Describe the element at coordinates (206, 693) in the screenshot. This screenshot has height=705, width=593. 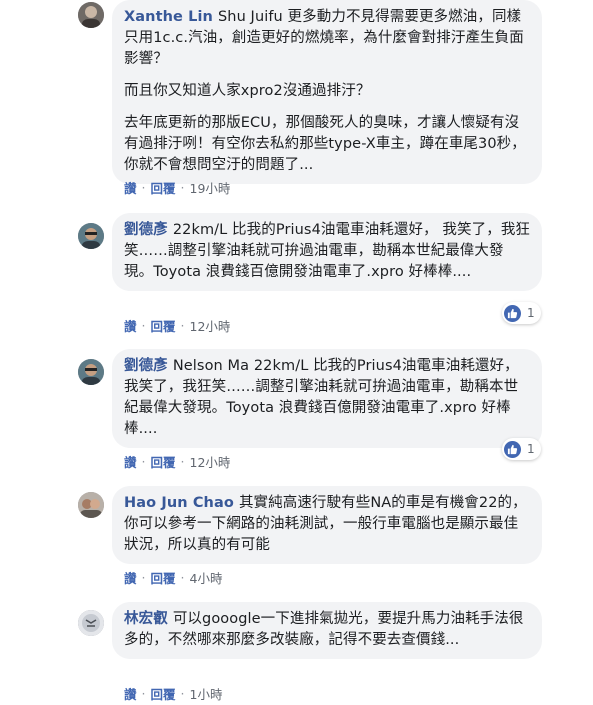
I see `comment-timestamp: 1小時` at that location.